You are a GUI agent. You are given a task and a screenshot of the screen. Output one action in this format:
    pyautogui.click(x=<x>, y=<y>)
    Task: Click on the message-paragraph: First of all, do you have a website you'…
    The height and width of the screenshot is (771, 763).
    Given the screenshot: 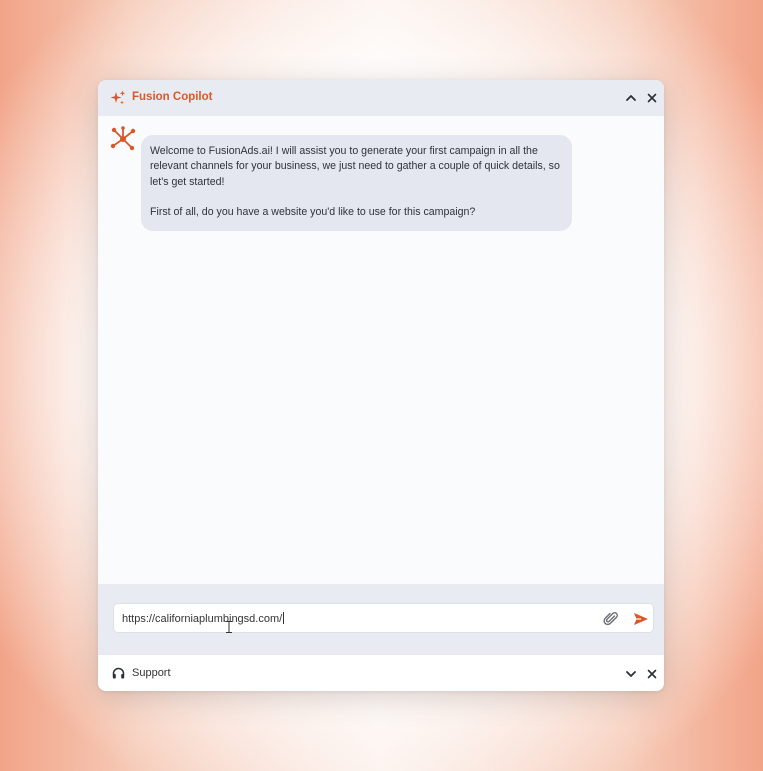 What is the action you would take?
    pyautogui.click(x=313, y=212)
    